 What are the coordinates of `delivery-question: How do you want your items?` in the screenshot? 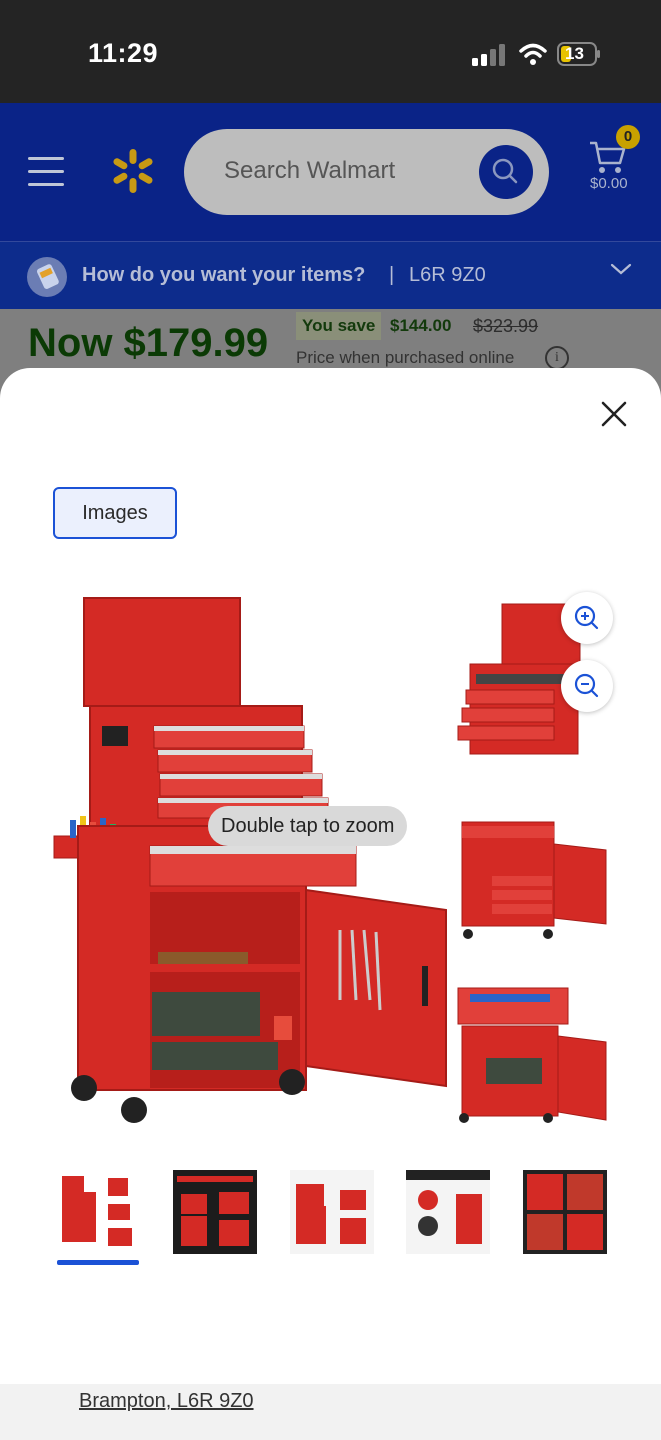 It's located at (224, 275).